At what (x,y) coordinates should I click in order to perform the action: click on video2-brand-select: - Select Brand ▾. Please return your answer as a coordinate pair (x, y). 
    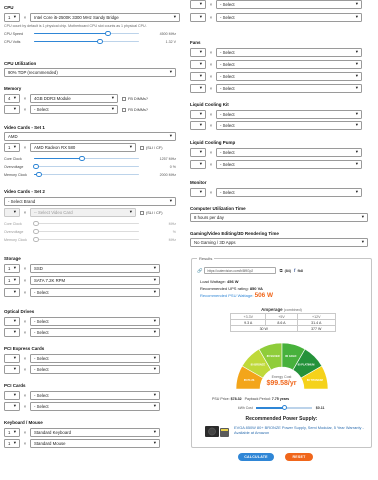
    Looking at the image, I should click on (90, 201).